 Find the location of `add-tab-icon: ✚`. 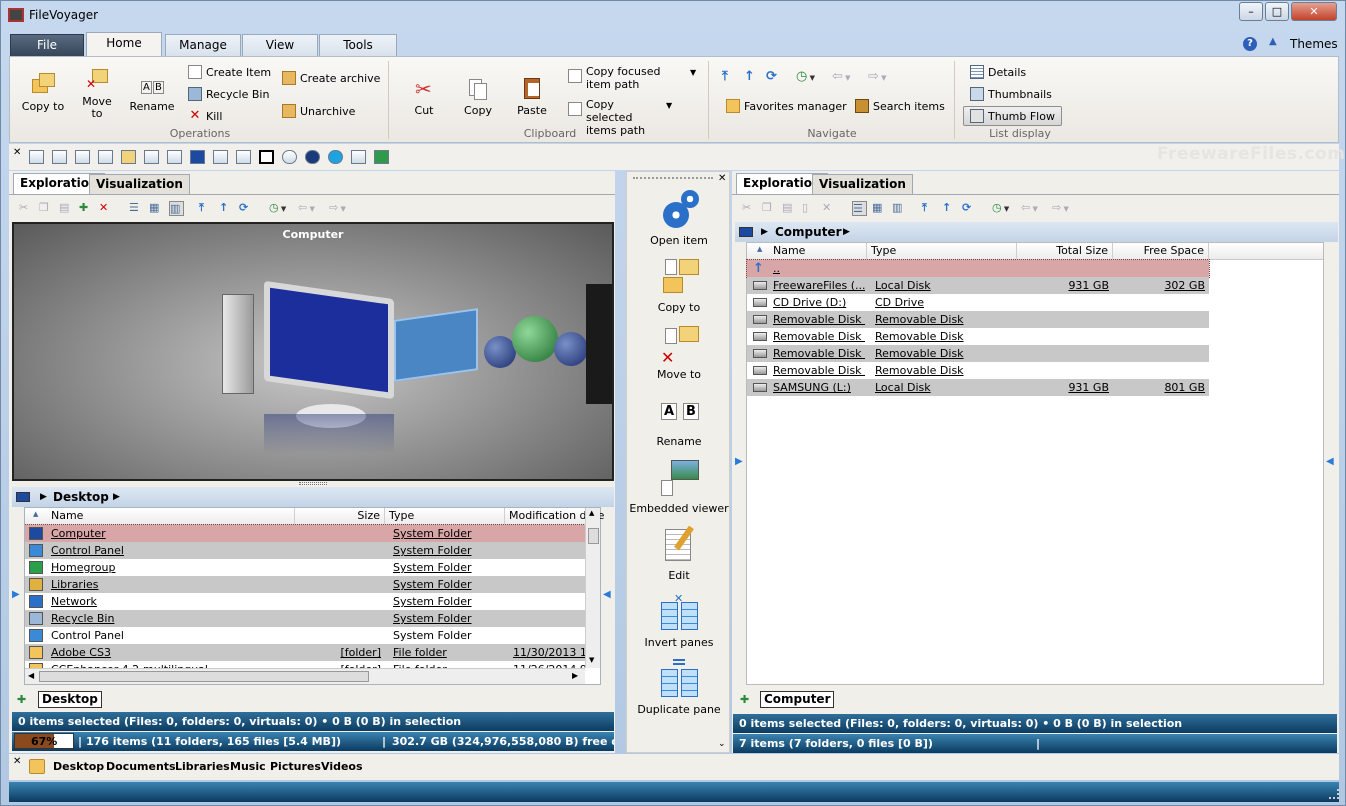

add-tab-icon: ✚ is located at coordinates (747, 699).